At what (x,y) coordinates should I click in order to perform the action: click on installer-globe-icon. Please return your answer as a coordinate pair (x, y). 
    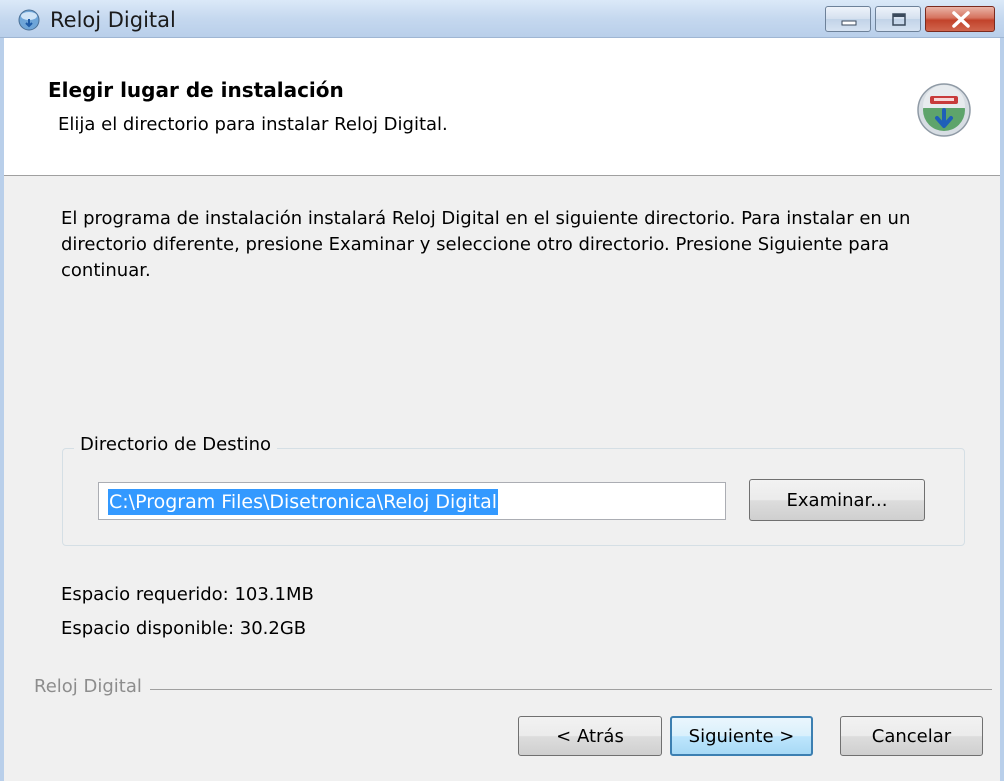
    Looking at the image, I should click on (29, 20).